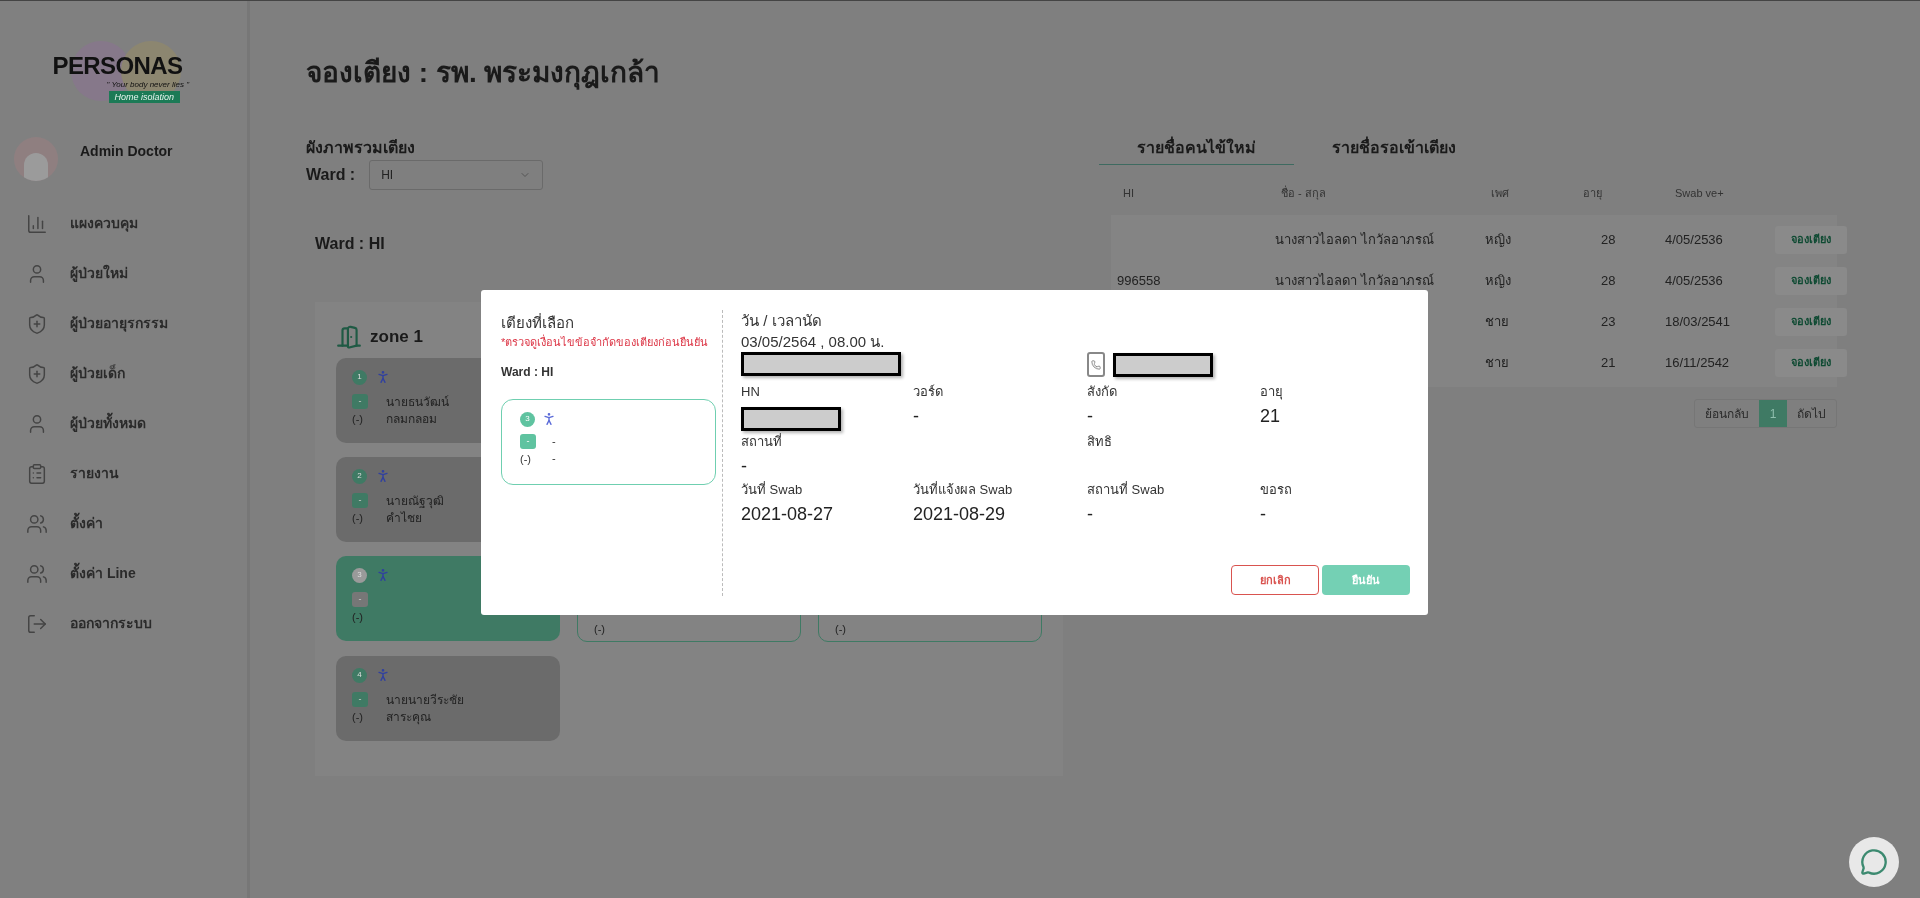 Image resolution: width=1920 pixels, height=898 pixels. What do you see at coordinates (1366, 580) in the screenshot?
I see `confirm-button: ยืนยัน` at bounding box center [1366, 580].